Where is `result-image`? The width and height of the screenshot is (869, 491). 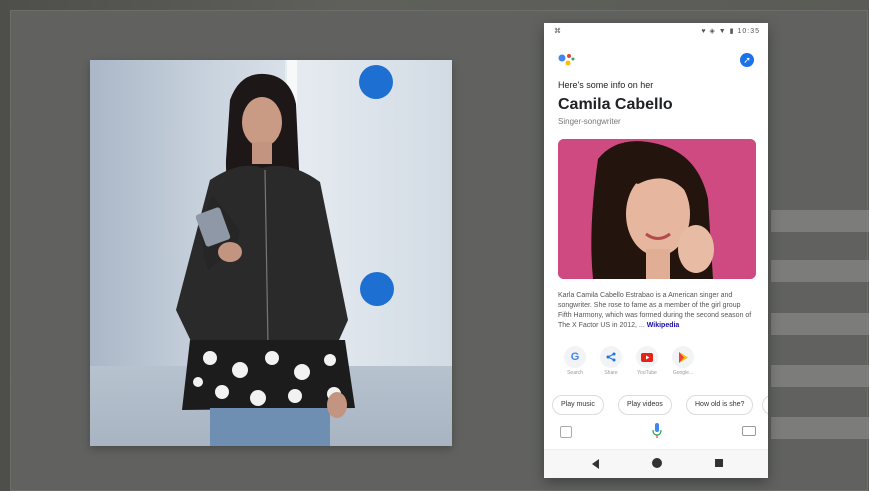
result-image is located at coordinates (657, 209).